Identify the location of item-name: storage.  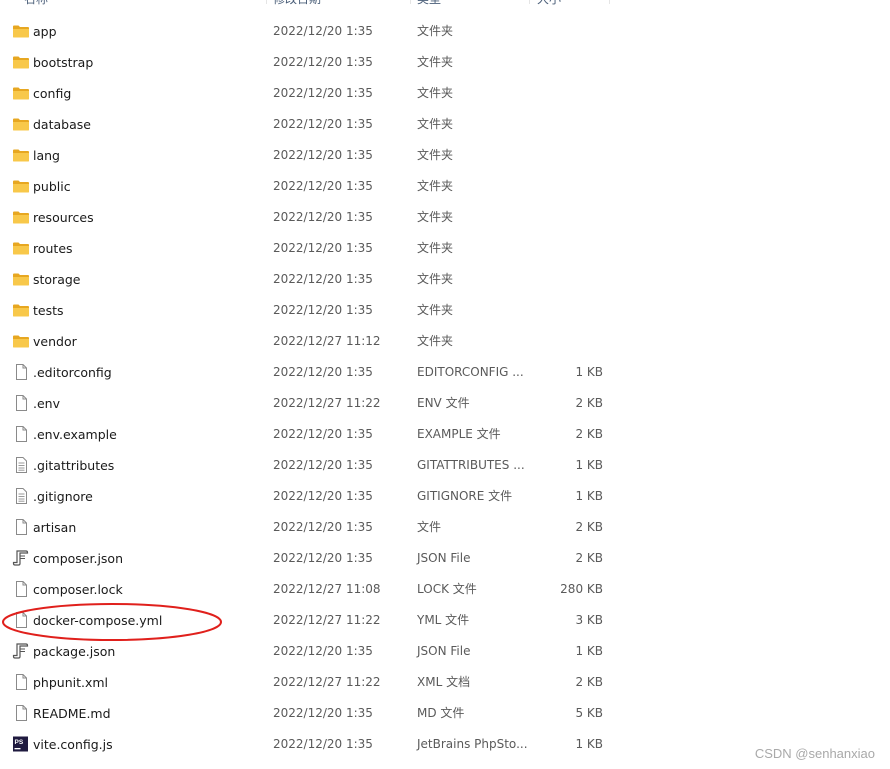
(57, 279).